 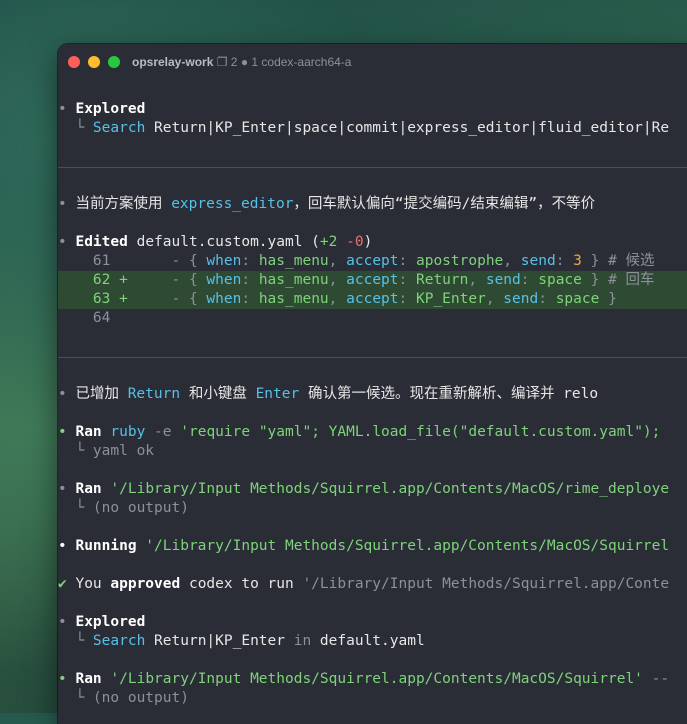 I want to click on search-label: Search, so click(x=119, y=128).